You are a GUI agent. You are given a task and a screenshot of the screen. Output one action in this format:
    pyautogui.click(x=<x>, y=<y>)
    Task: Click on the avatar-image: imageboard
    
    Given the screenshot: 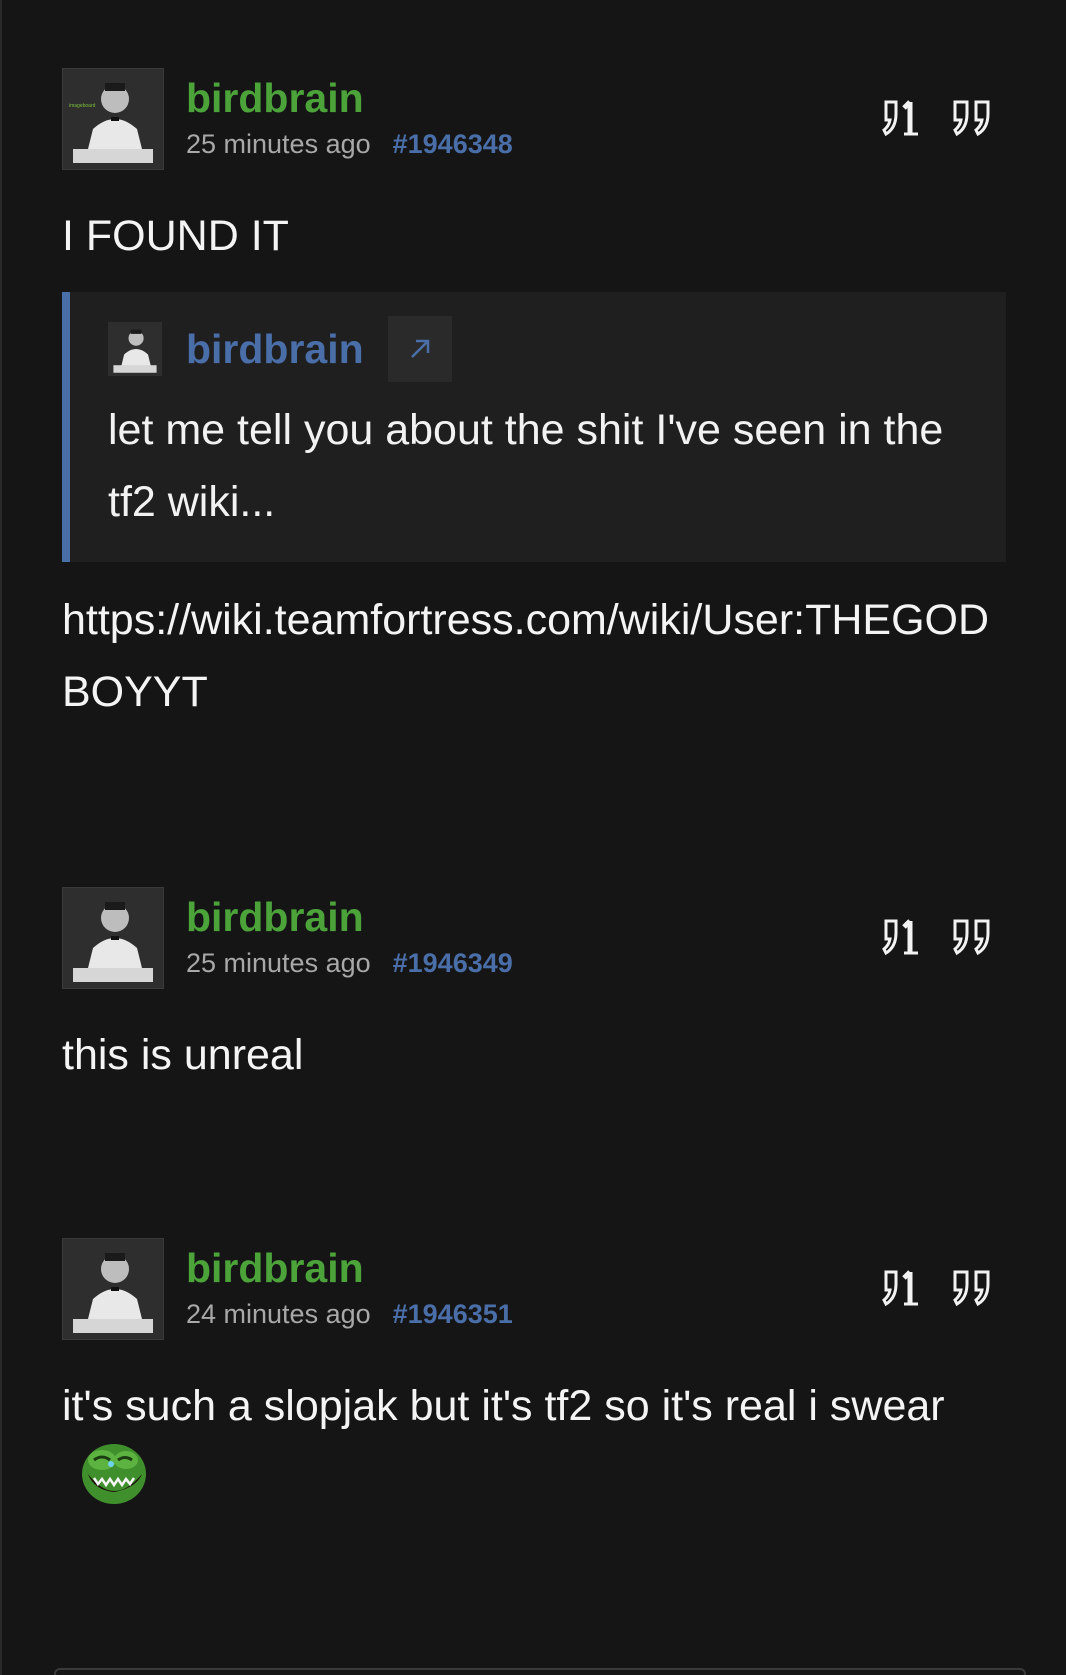 What is the action you would take?
    pyautogui.click(x=113, y=119)
    